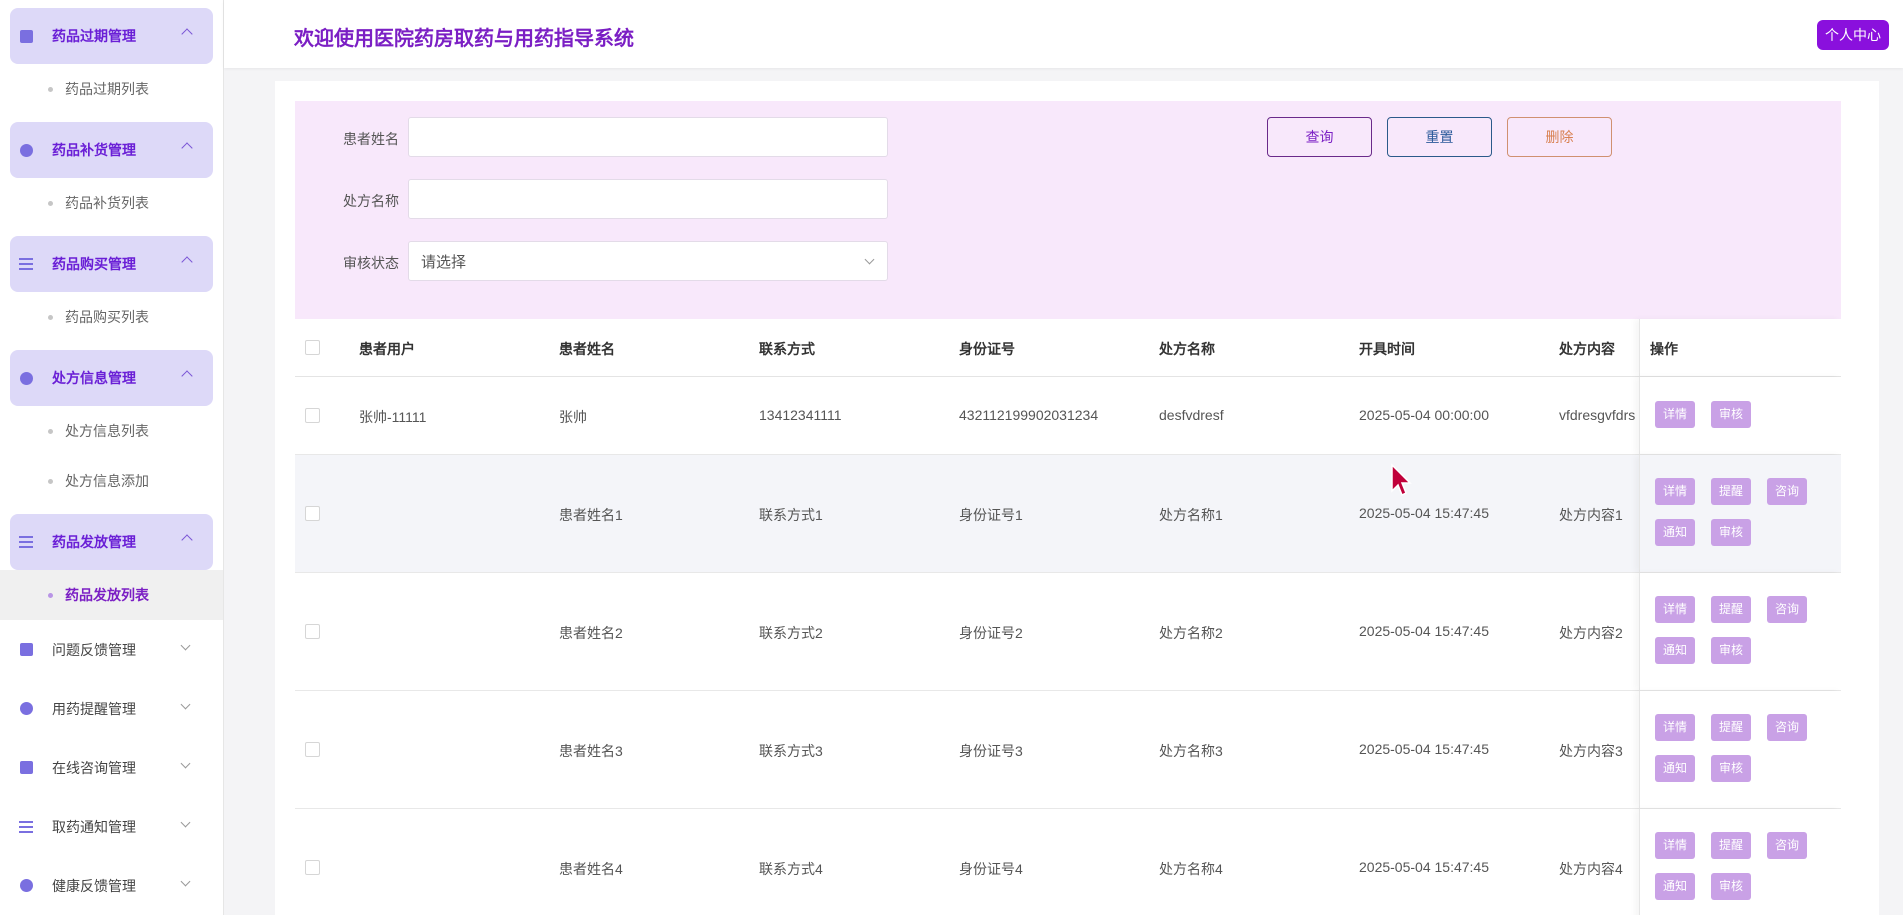 The height and width of the screenshot is (915, 1903). I want to click on sidebar-item-prescription-add: 处方信息添加, so click(111, 481).